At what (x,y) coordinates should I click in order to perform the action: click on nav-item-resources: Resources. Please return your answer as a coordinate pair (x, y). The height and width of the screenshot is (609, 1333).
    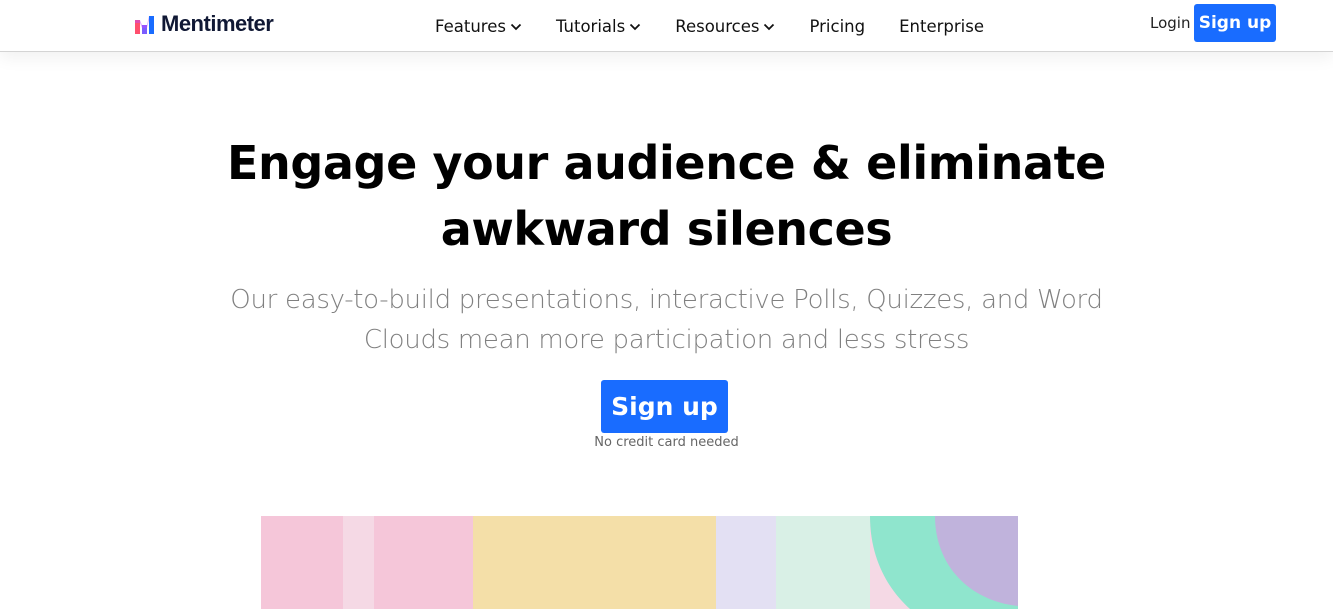
    Looking at the image, I should click on (725, 26).